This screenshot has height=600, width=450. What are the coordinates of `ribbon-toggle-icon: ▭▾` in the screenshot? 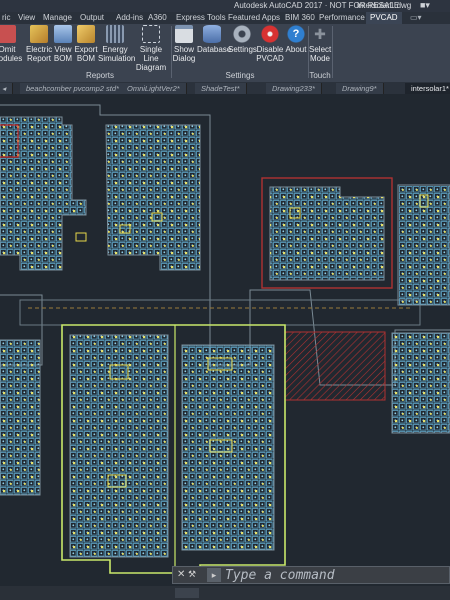 It's located at (416, 17).